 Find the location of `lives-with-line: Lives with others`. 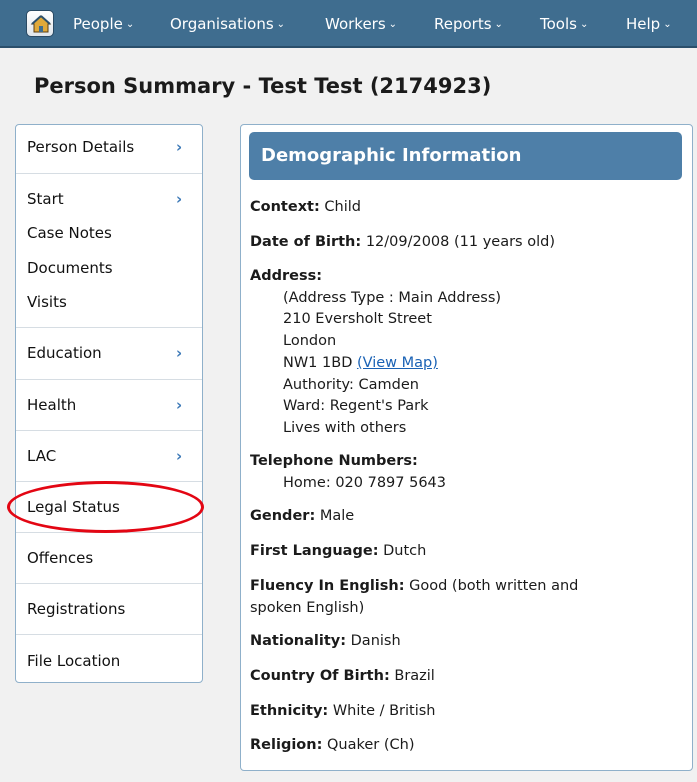

lives-with-line: Lives with others is located at coordinates (345, 428).